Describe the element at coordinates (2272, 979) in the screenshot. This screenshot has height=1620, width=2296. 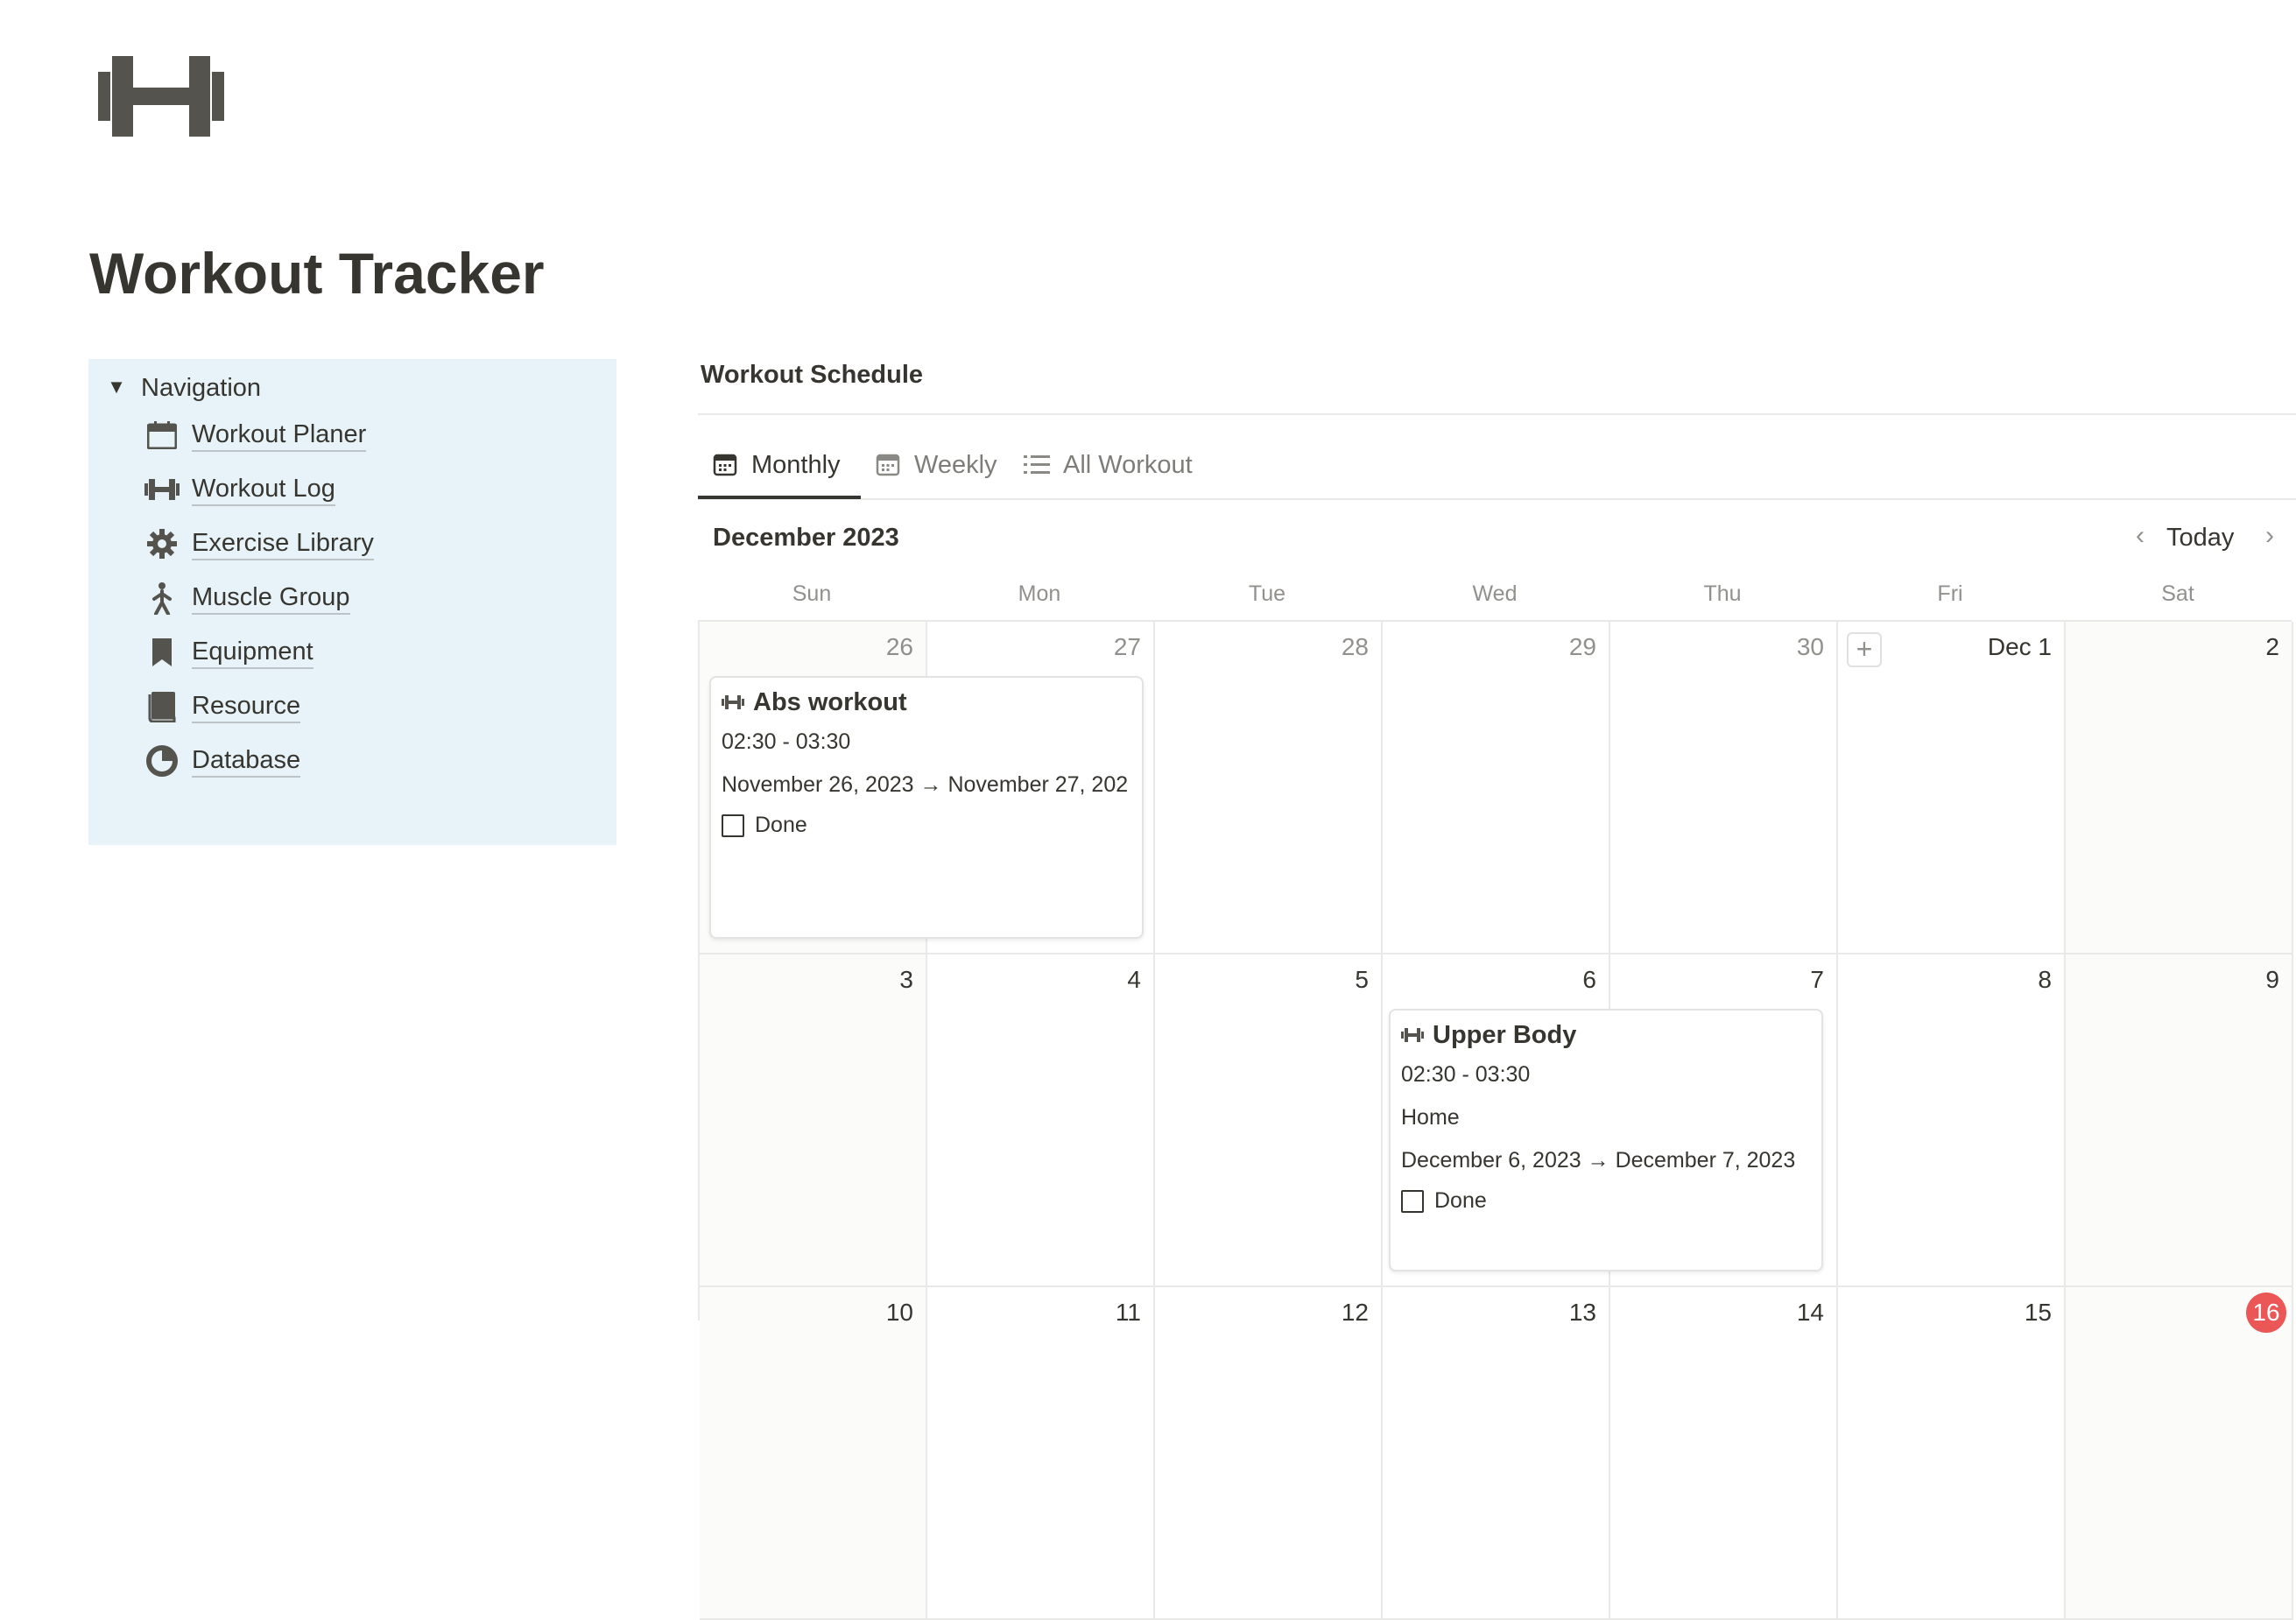
I see `day-number: 9` at that location.